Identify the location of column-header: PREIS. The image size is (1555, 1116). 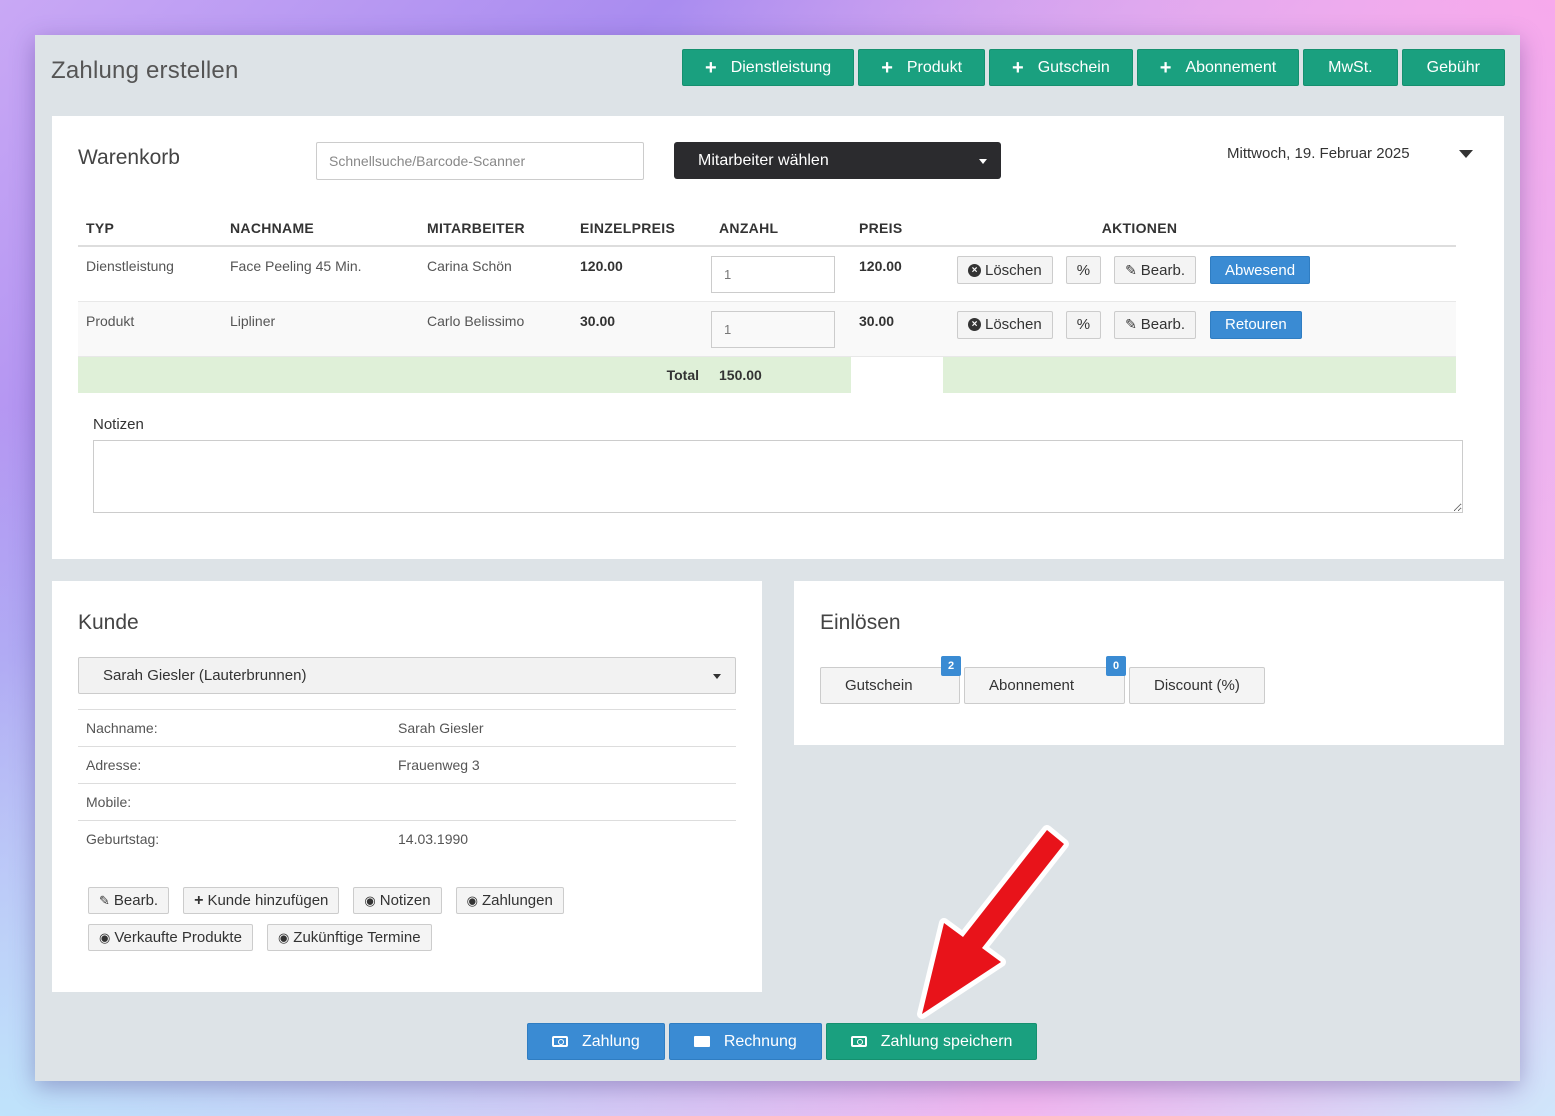
(897, 229).